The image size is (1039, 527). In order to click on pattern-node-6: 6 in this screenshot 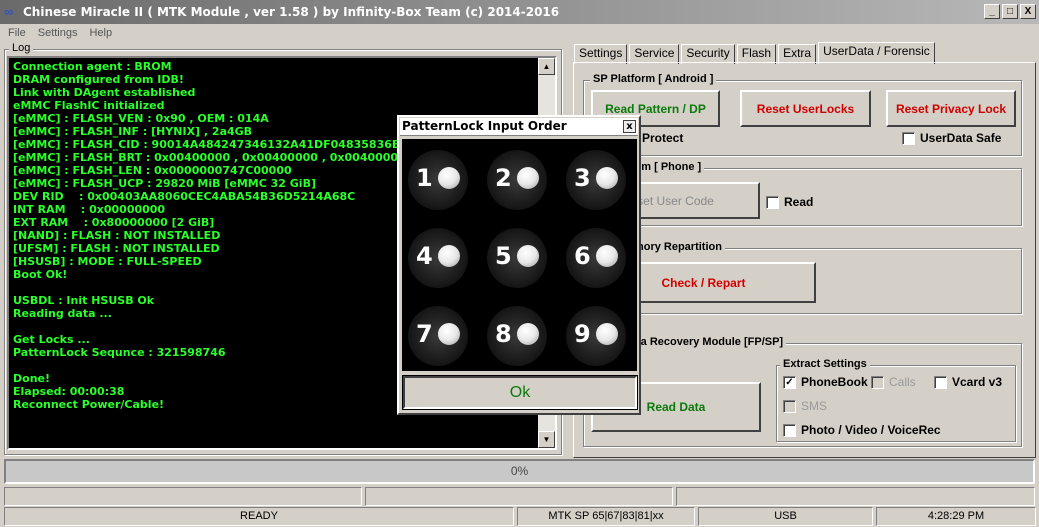, I will do `click(596, 258)`.